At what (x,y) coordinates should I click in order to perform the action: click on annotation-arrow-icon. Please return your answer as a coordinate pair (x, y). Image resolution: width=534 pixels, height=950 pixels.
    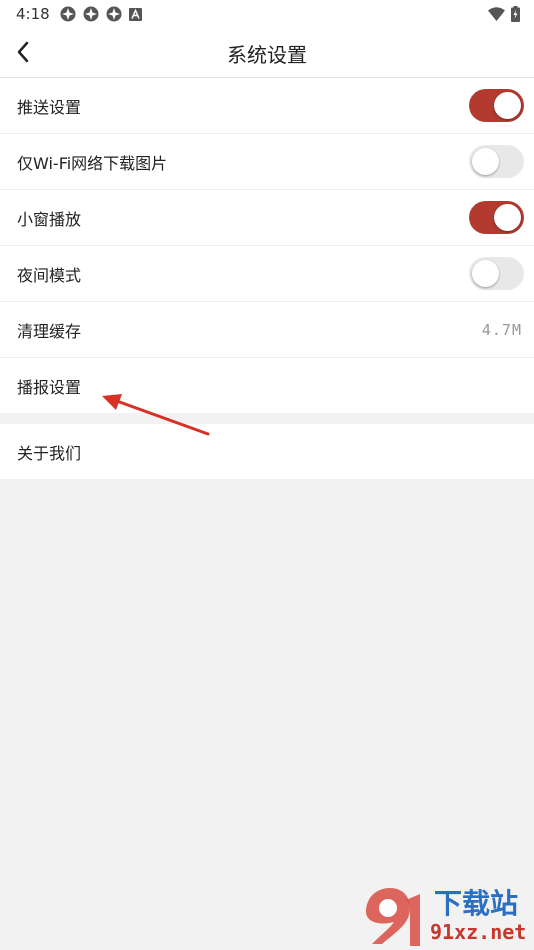
    Looking at the image, I should click on (156, 415).